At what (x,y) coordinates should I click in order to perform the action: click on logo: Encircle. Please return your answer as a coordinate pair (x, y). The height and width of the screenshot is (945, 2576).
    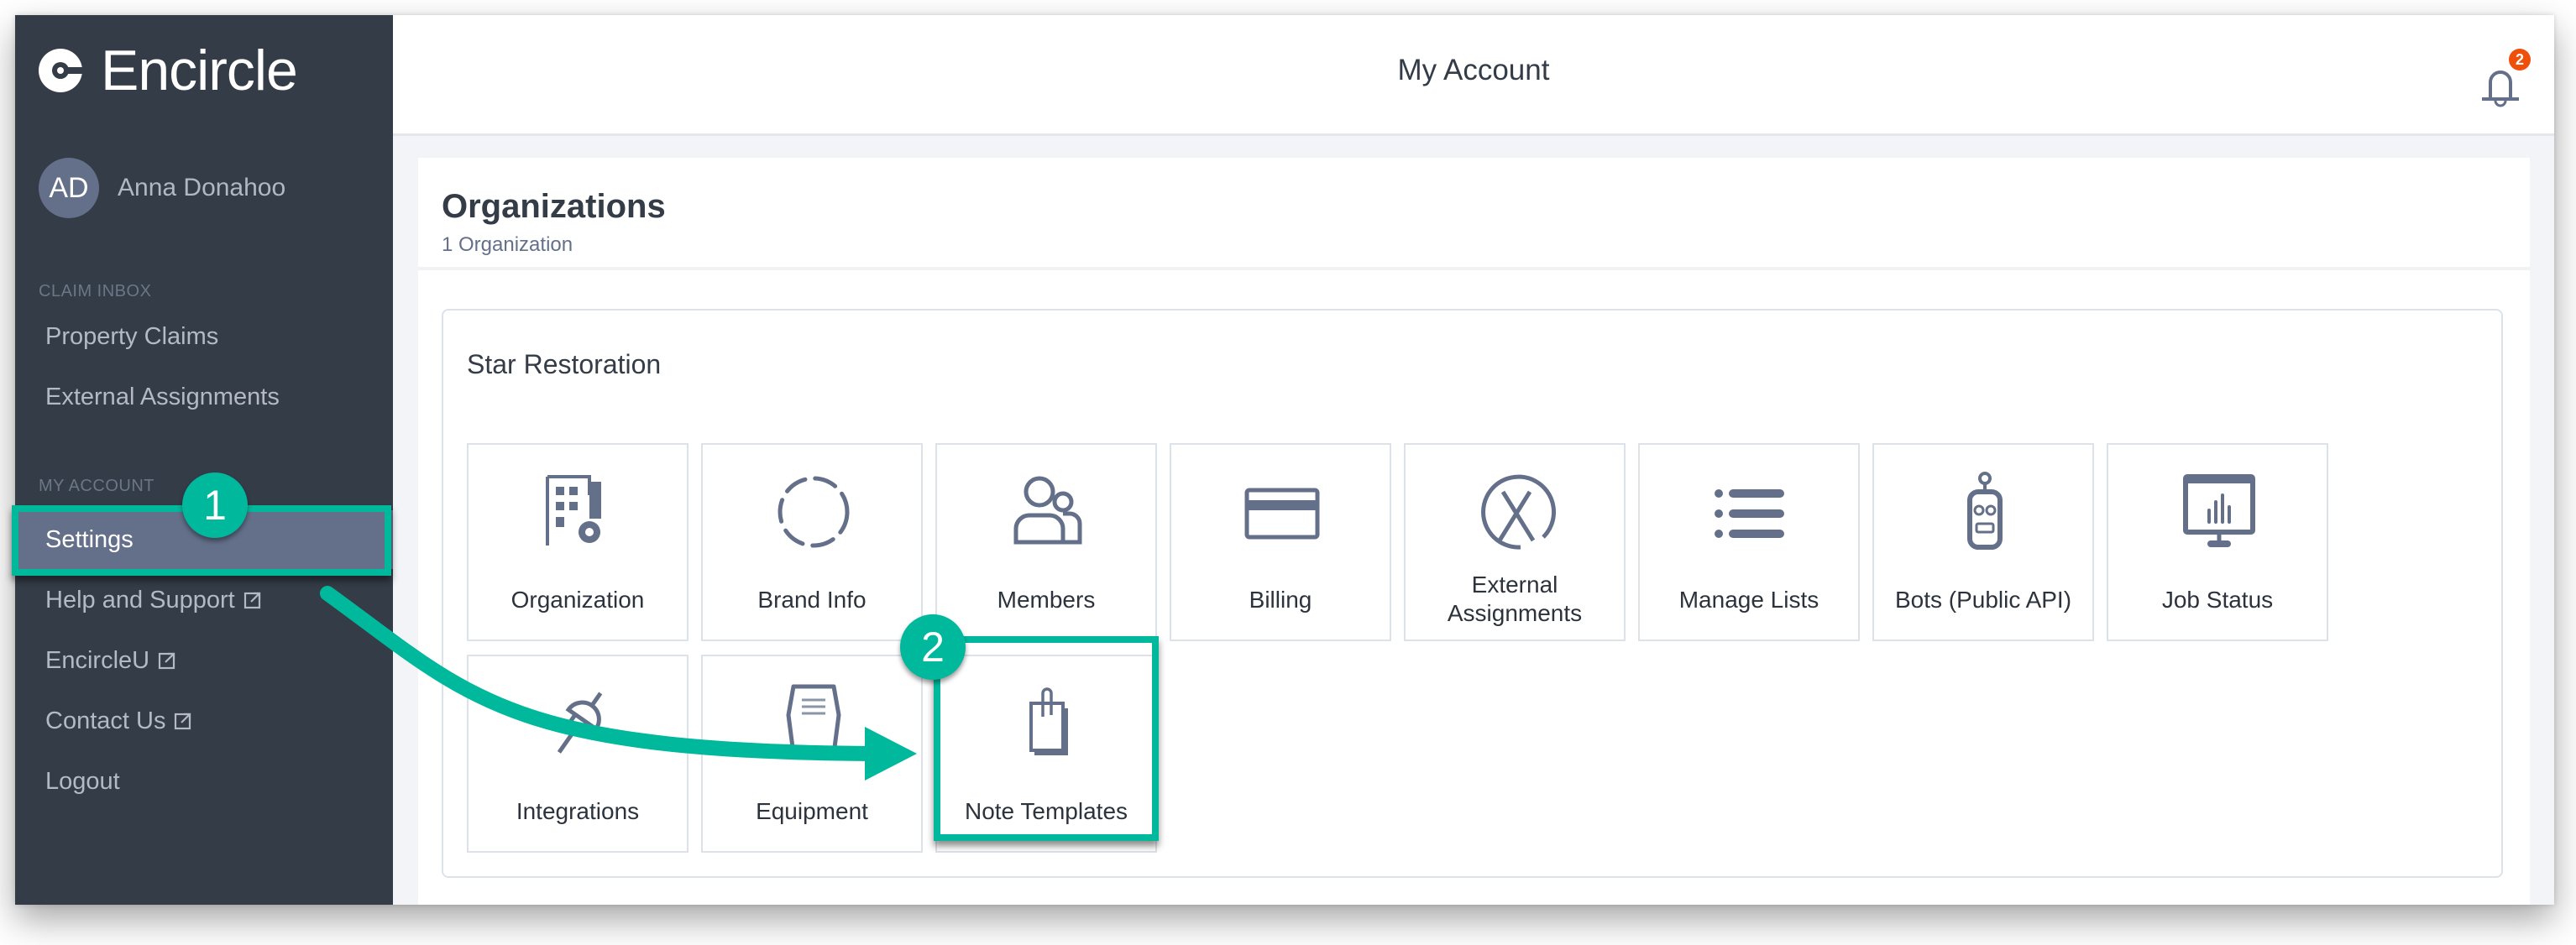
    Looking at the image, I should click on (169, 70).